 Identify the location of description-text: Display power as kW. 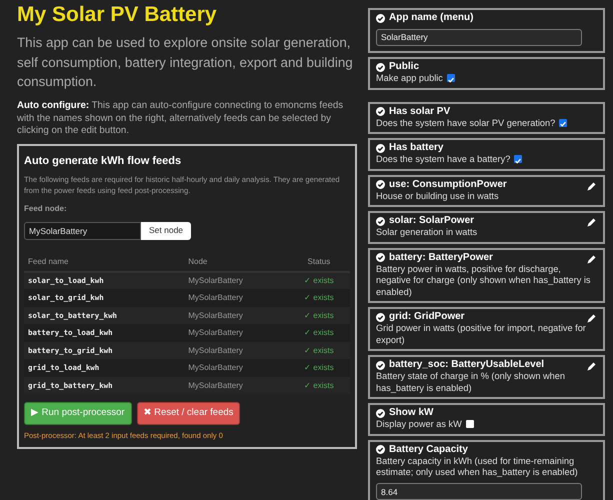
(419, 424).